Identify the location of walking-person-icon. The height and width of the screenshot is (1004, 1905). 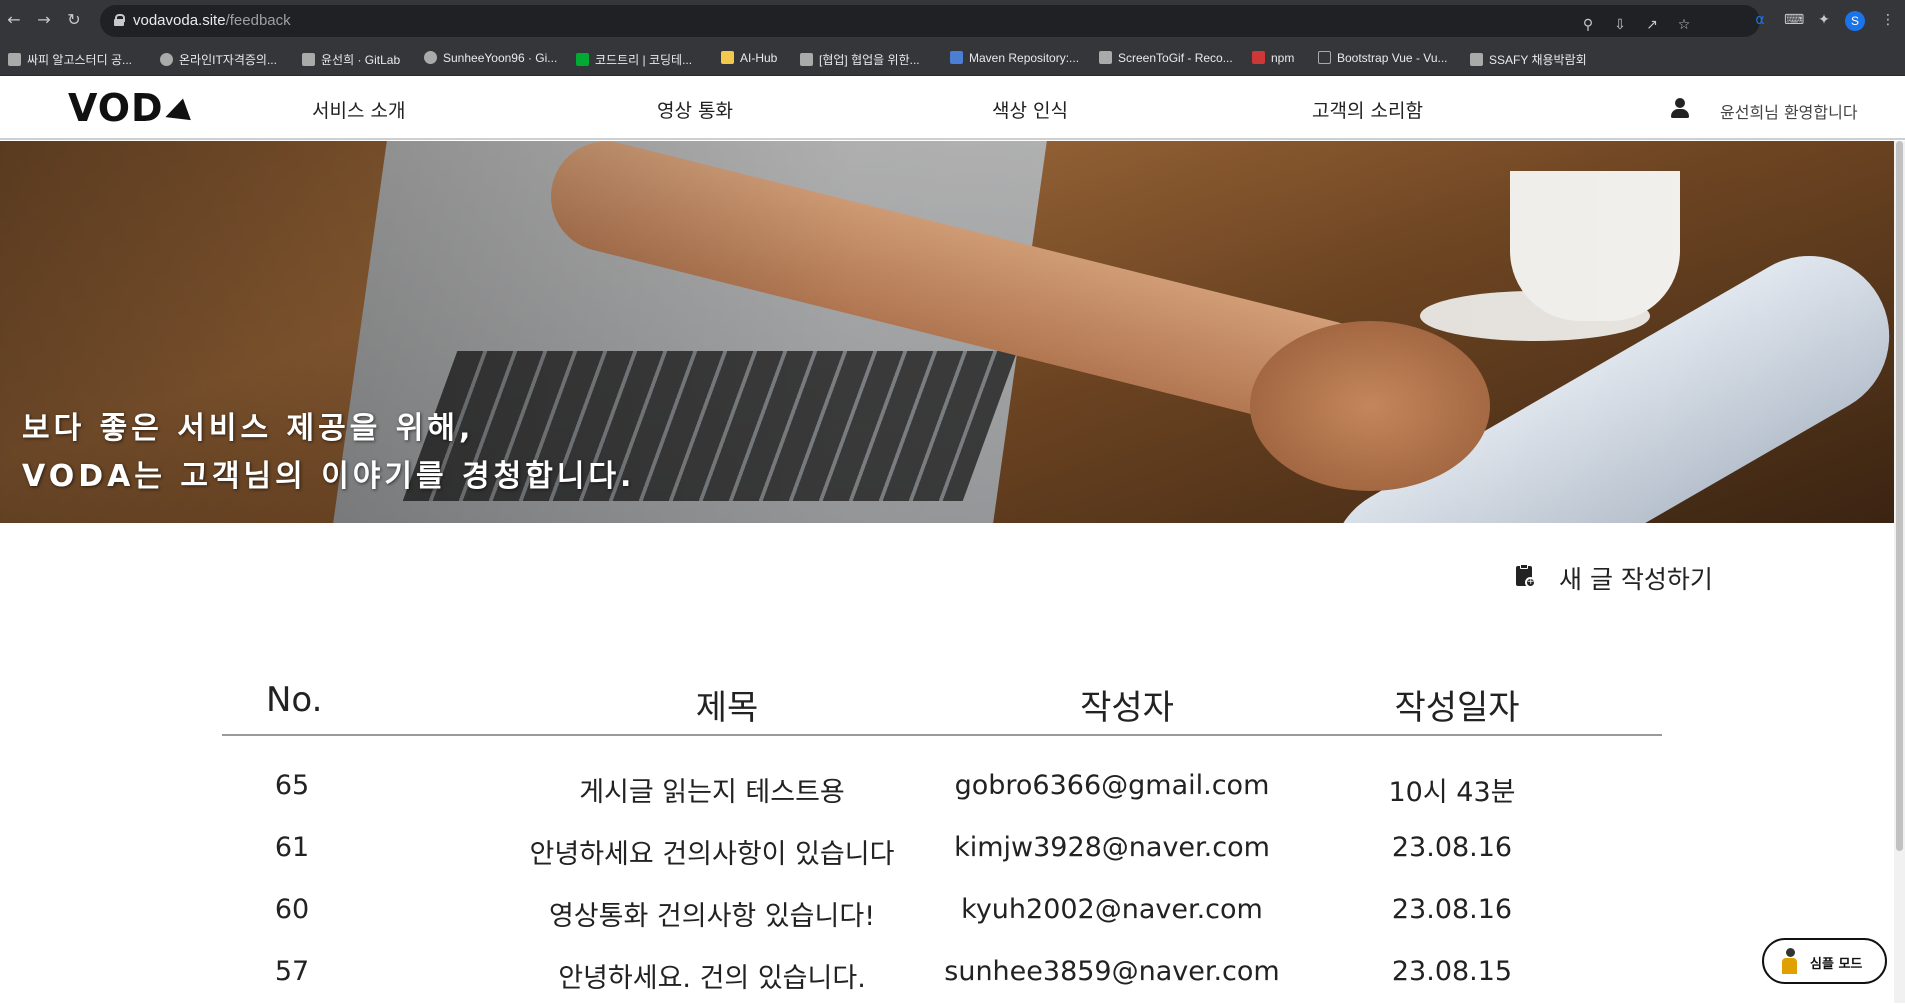
(1790, 962).